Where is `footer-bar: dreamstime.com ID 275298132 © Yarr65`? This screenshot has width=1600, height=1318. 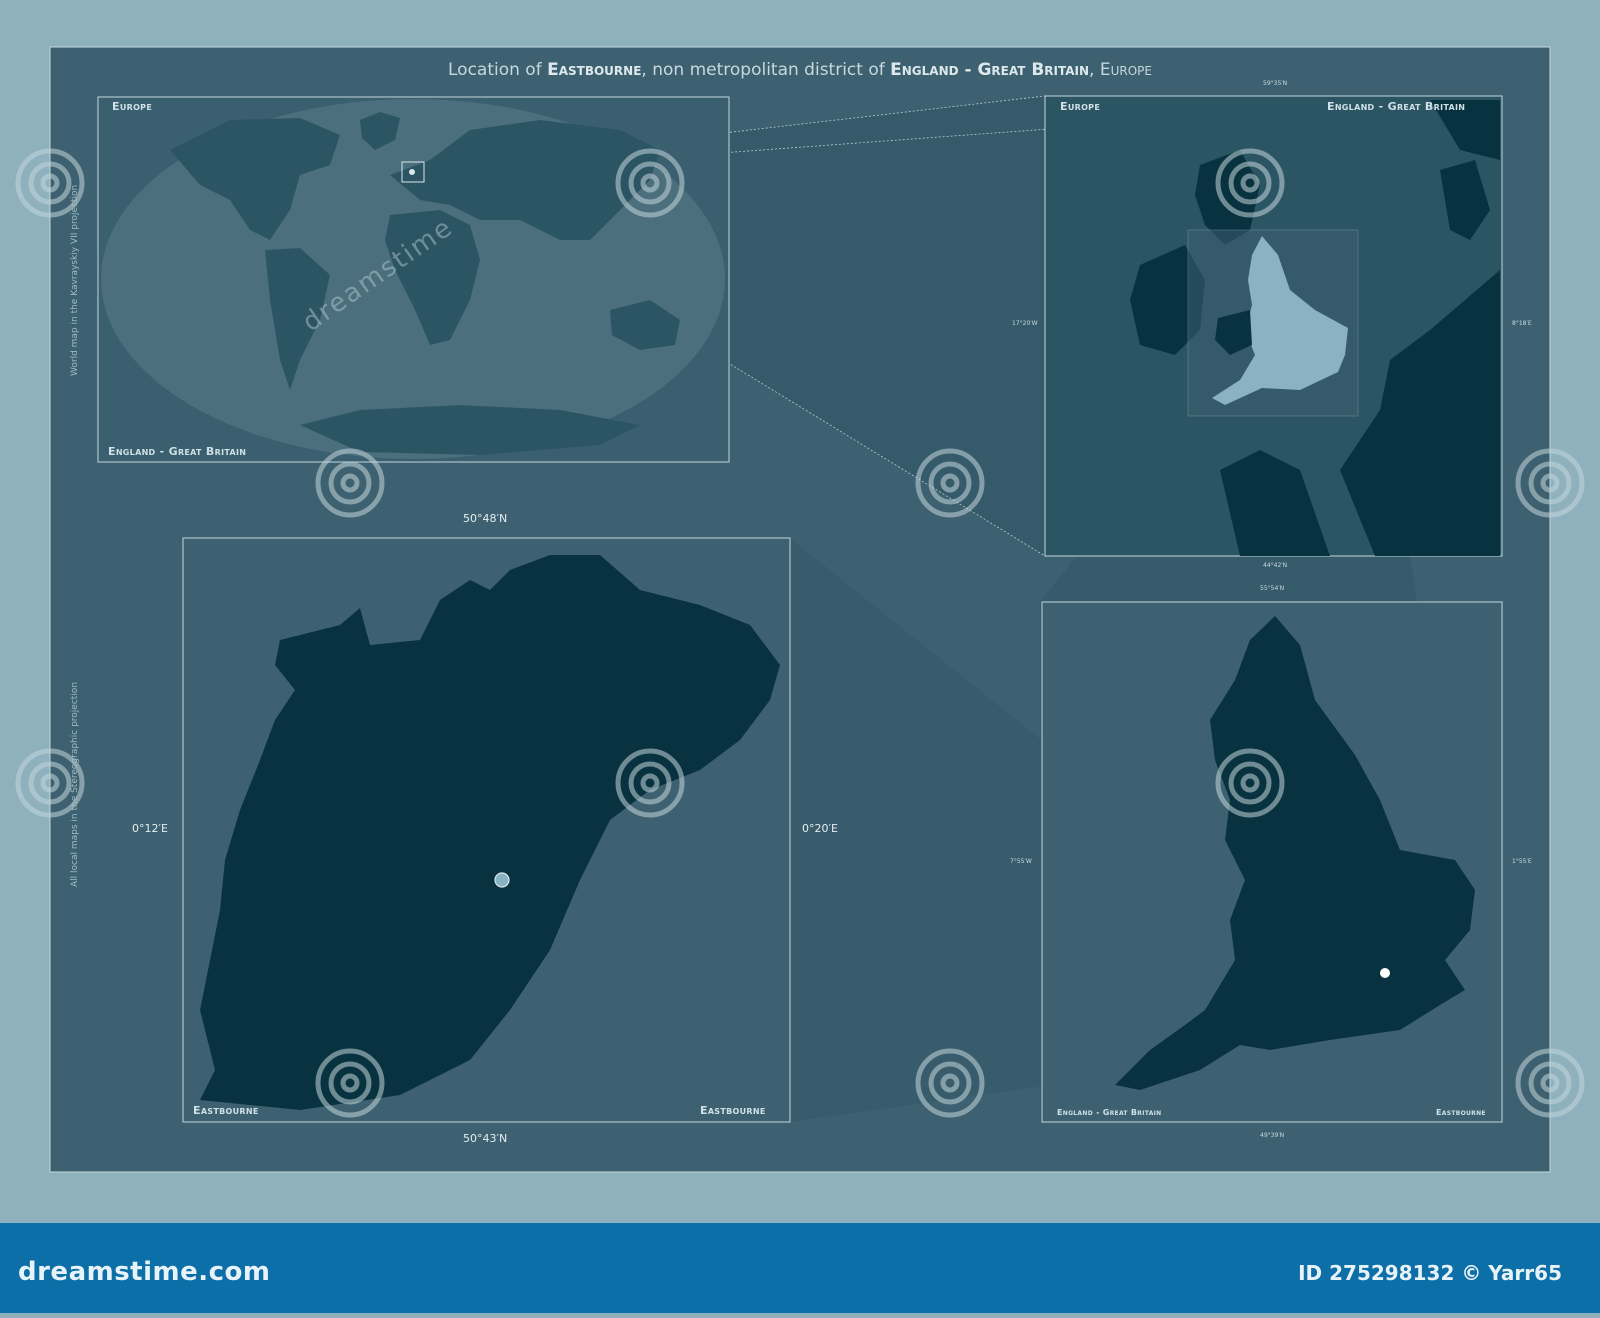
footer-bar: dreamstime.com ID 275298132 © Yarr65 is located at coordinates (800, 1268).